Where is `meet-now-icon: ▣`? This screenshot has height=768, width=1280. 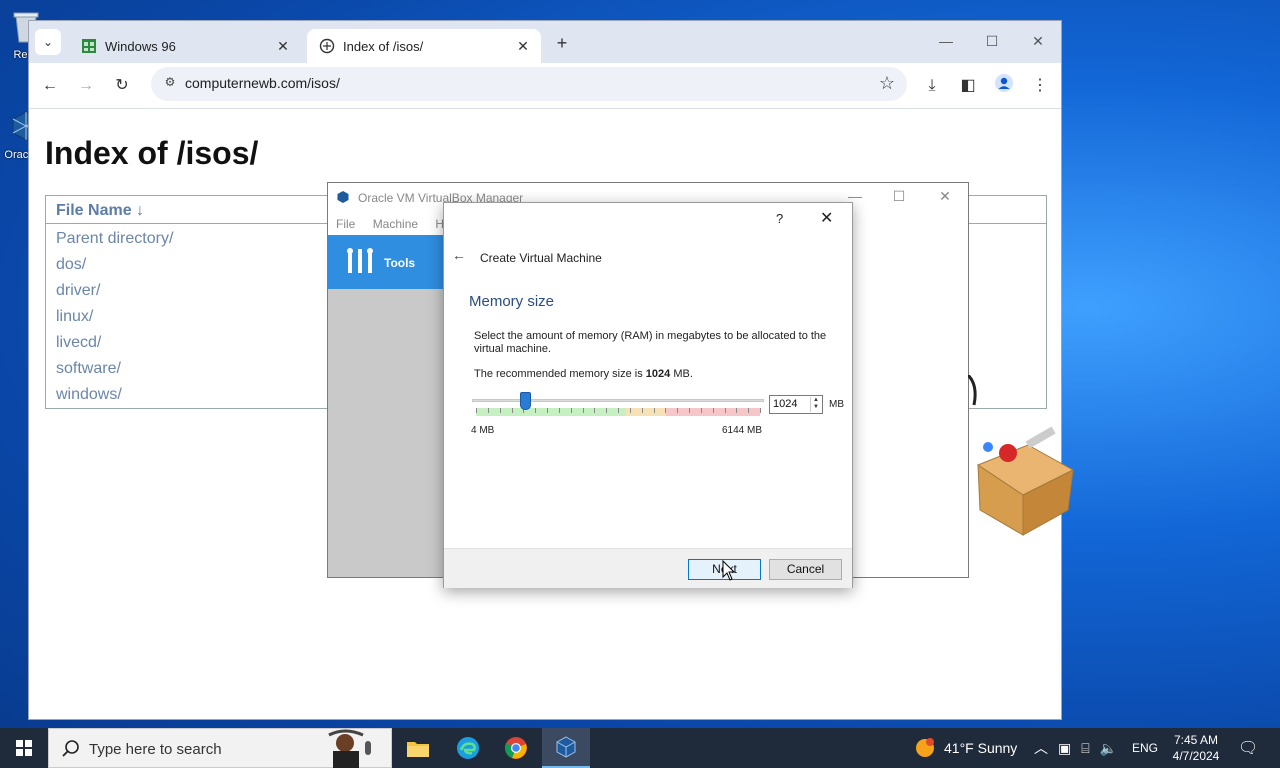 meet-now-icon: ▣ is located at coordinates (1064, 748).